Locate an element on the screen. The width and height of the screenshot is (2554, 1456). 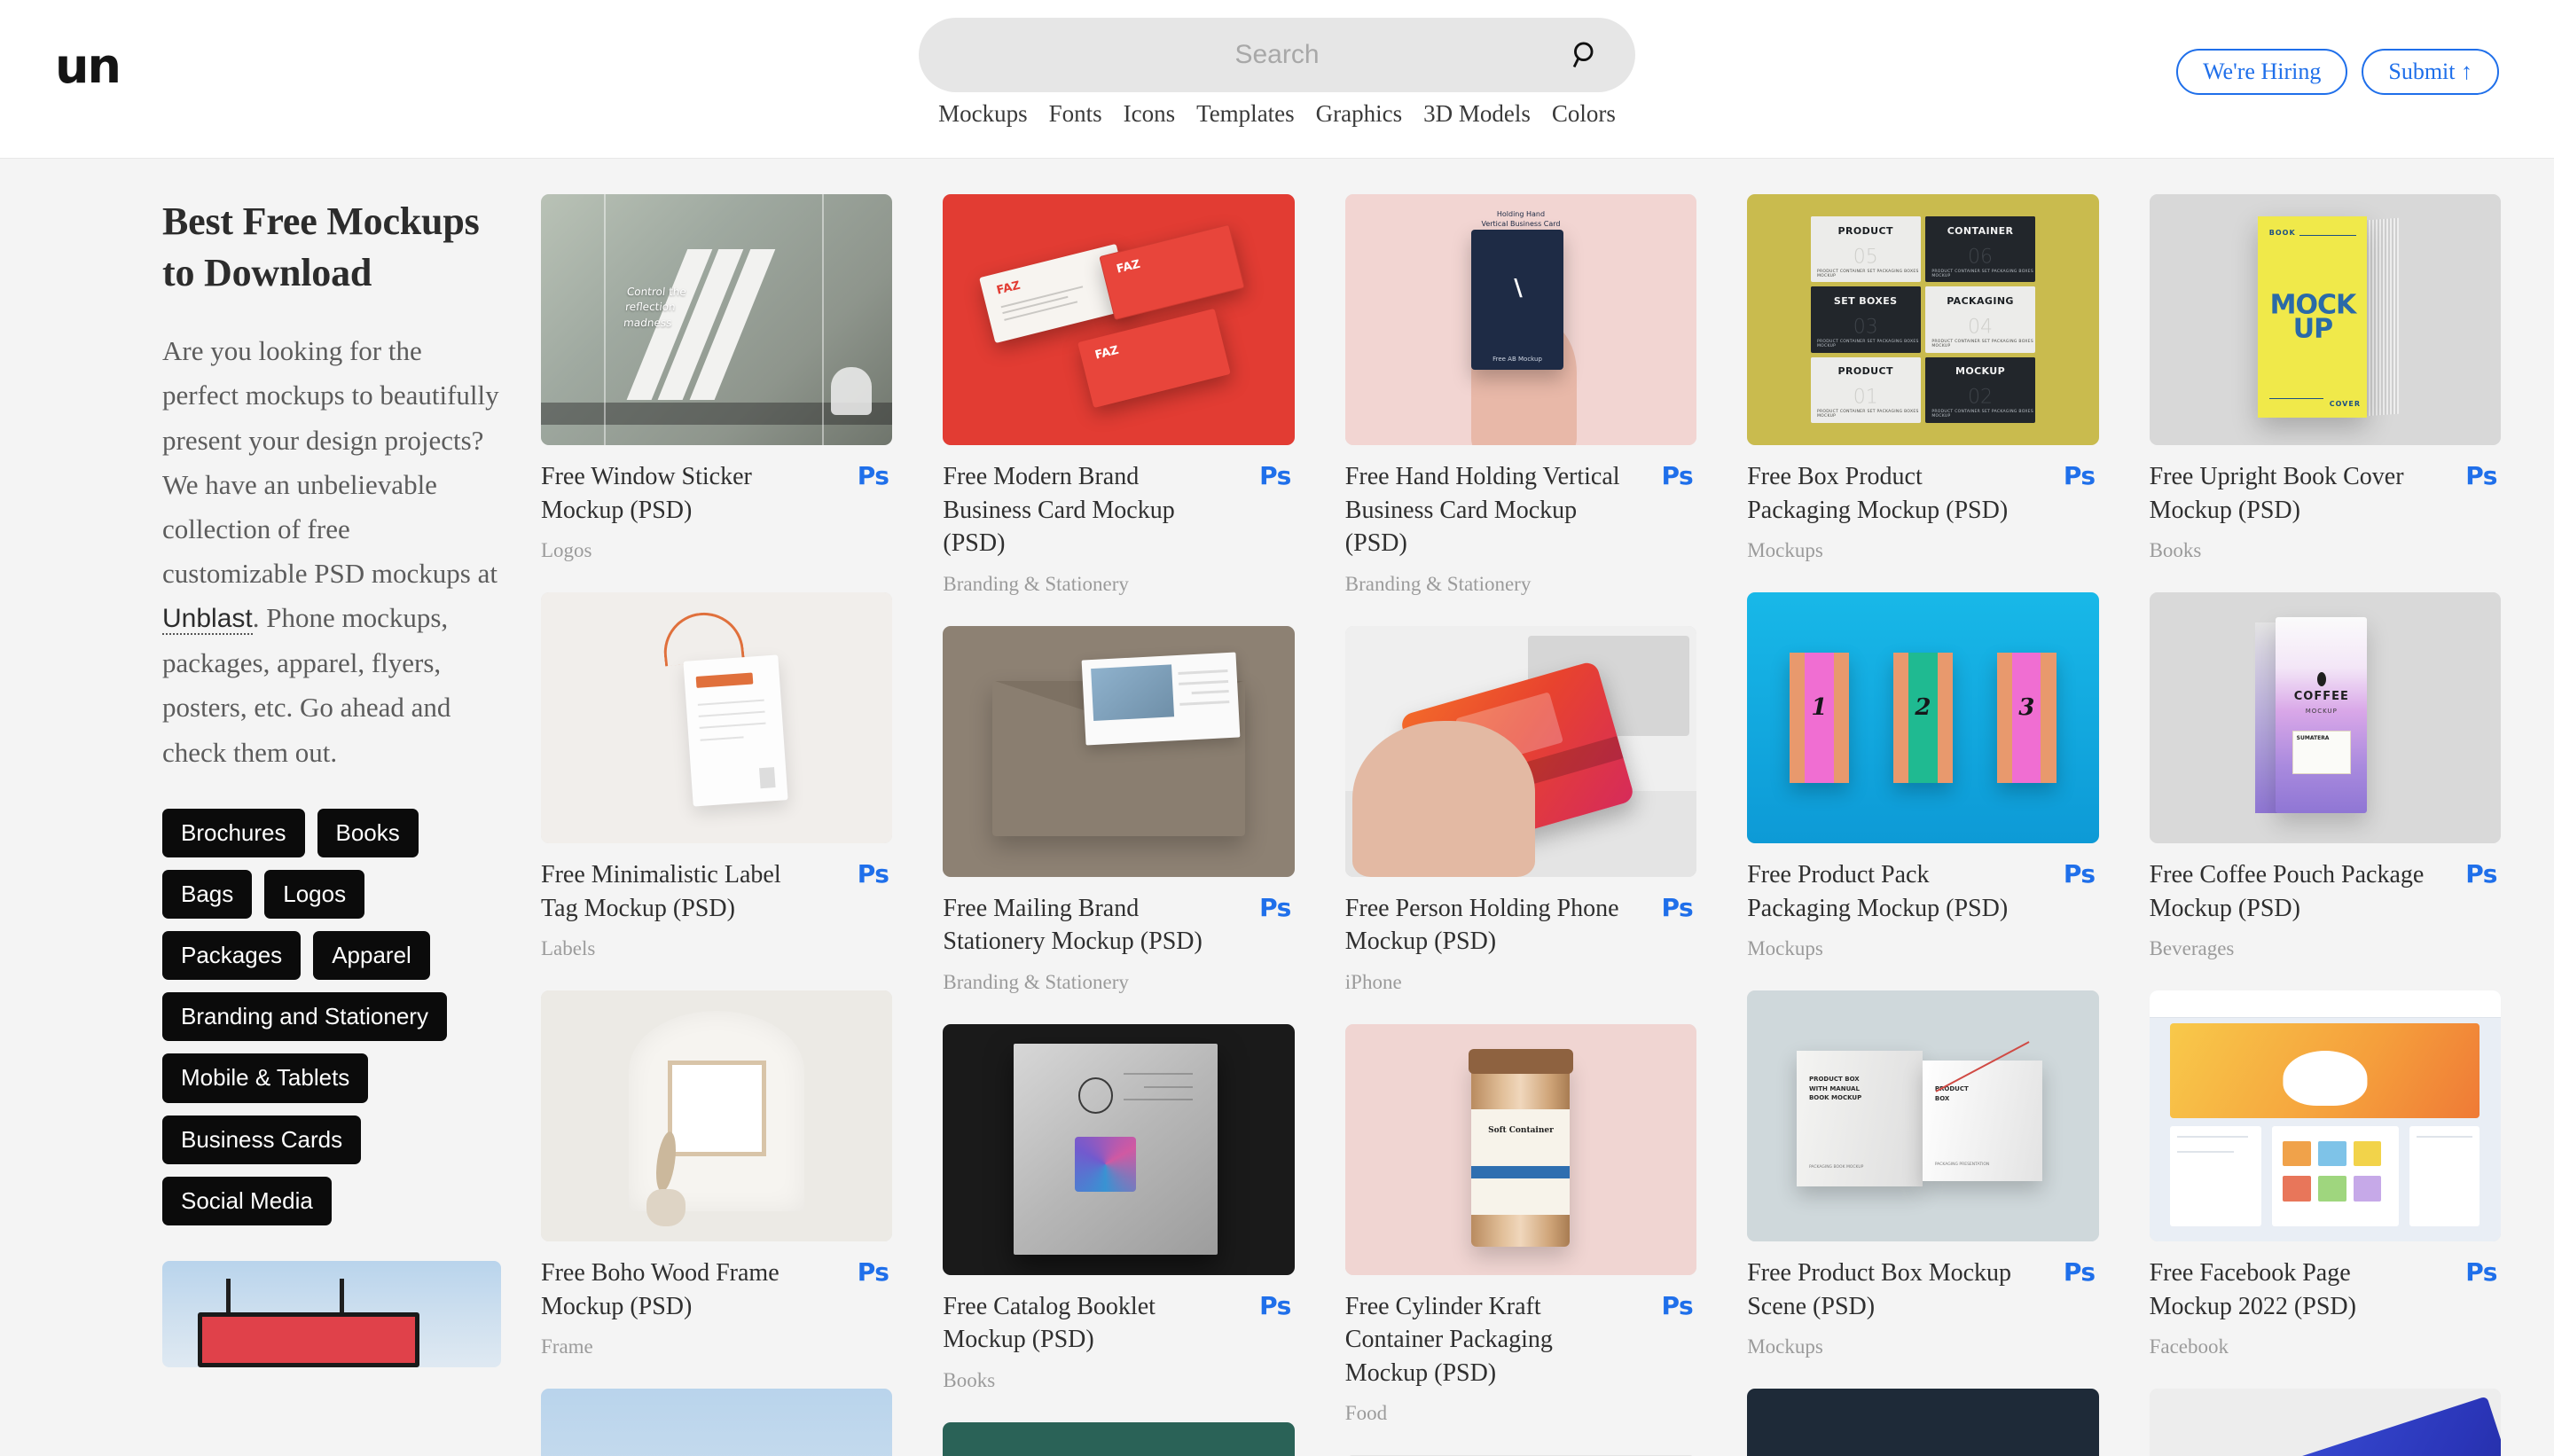
tag-branding-and-stationery: Branding and Stationery is located at coordinates (304, 1017).